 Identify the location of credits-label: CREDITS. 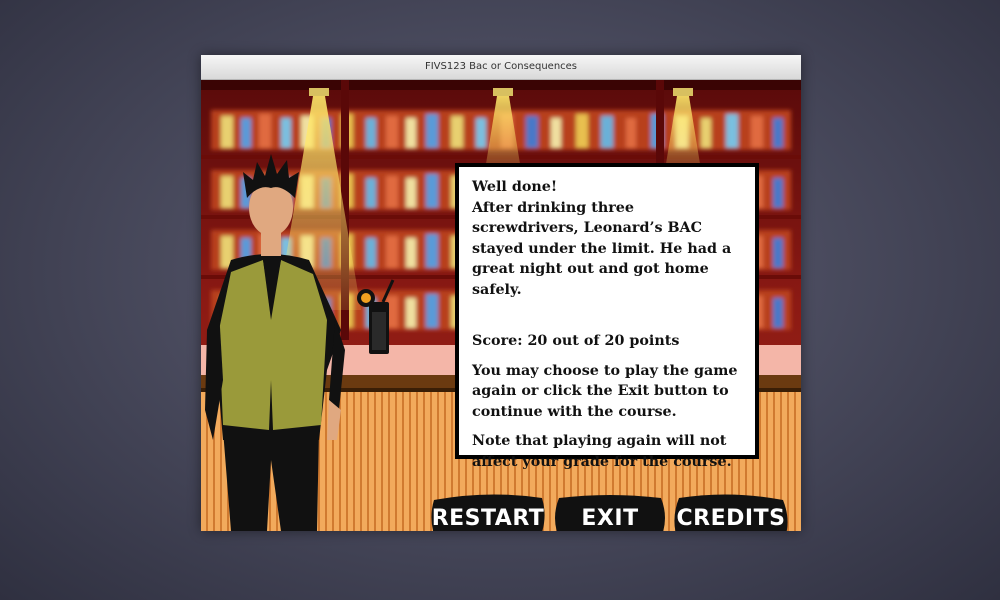
(731, 518).